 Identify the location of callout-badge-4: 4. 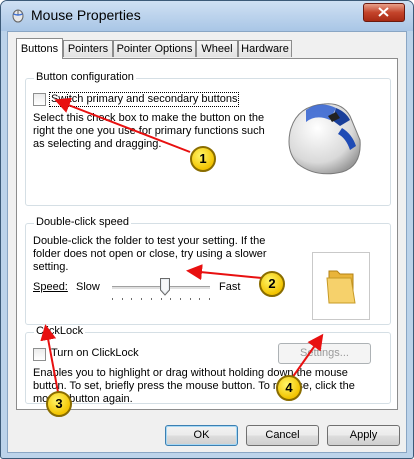
(289, 388).